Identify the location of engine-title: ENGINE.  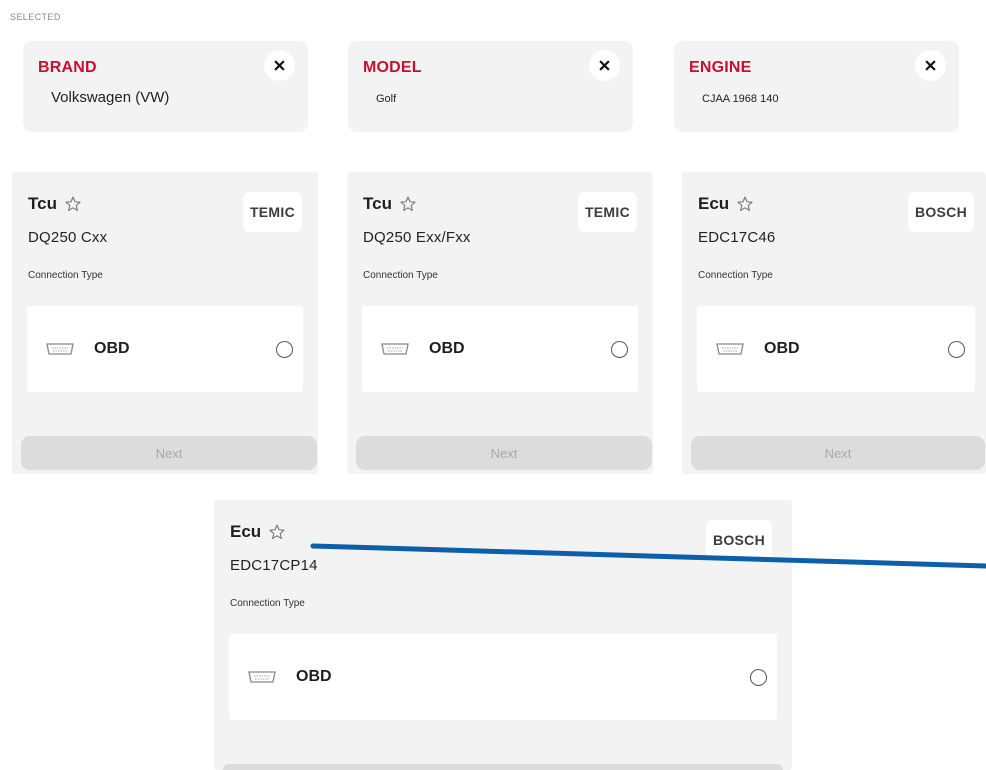
(720, 67).